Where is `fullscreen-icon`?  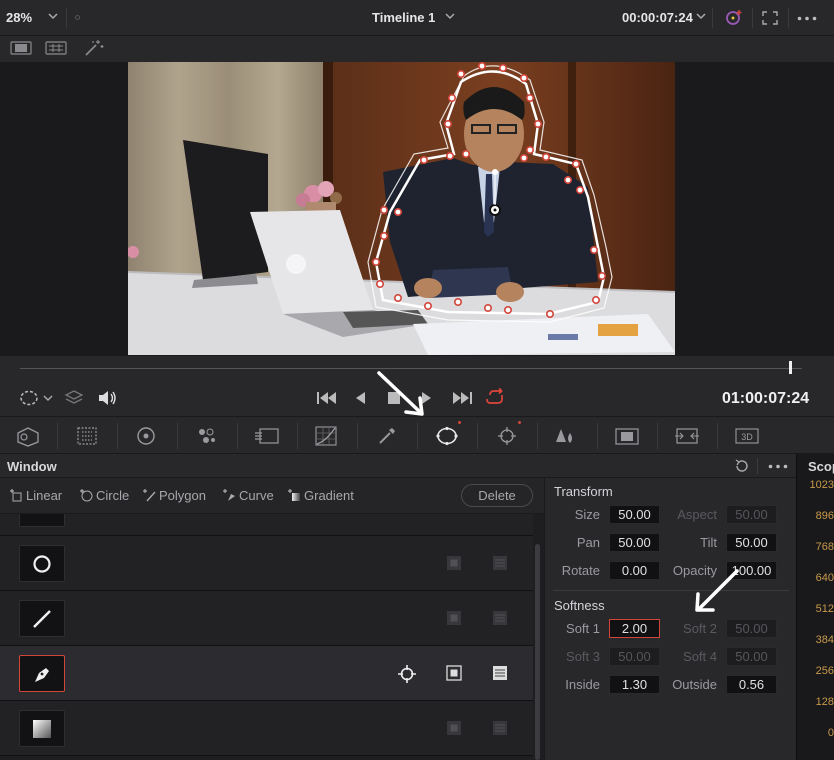
fullscreen-icon is located at coordinates (770, 18).